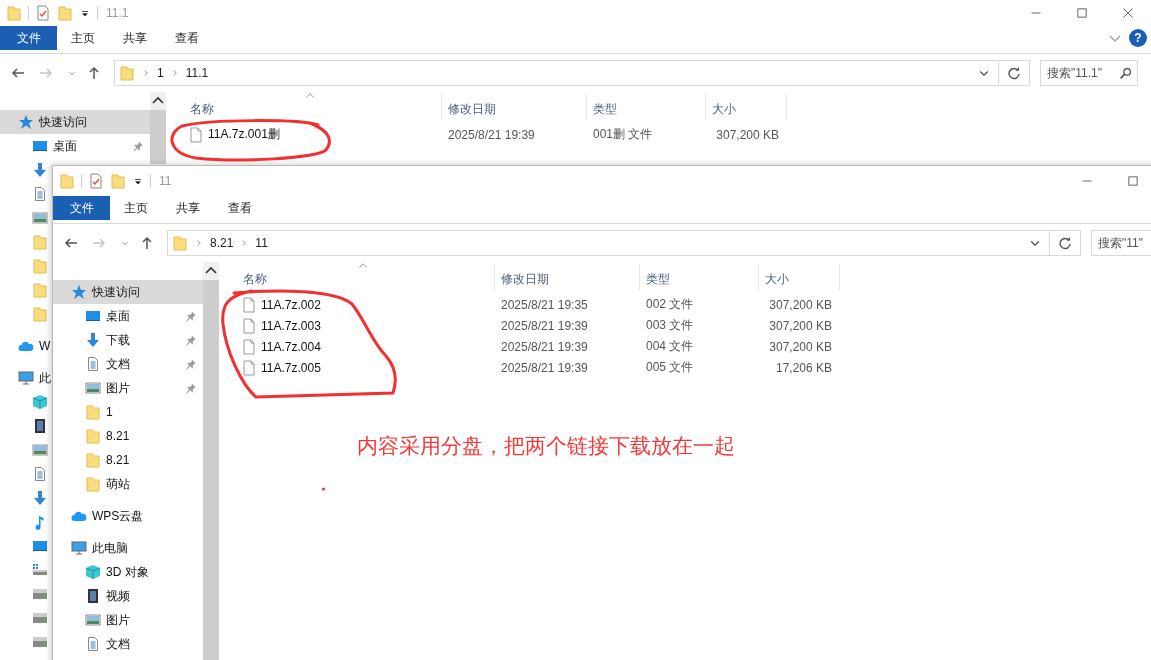 The image size is (1151, 660). What do you see at coordinates (556, 73) in the screenshot?
I see `address-bar: 1 11.1` at bounding box center [556, 73].